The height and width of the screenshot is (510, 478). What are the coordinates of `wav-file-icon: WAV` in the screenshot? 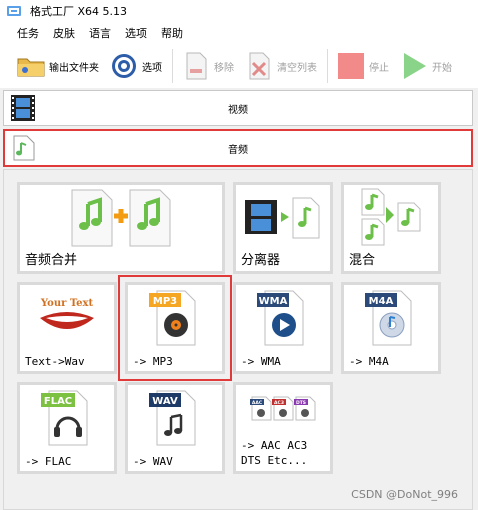 It's located at (175, 417).